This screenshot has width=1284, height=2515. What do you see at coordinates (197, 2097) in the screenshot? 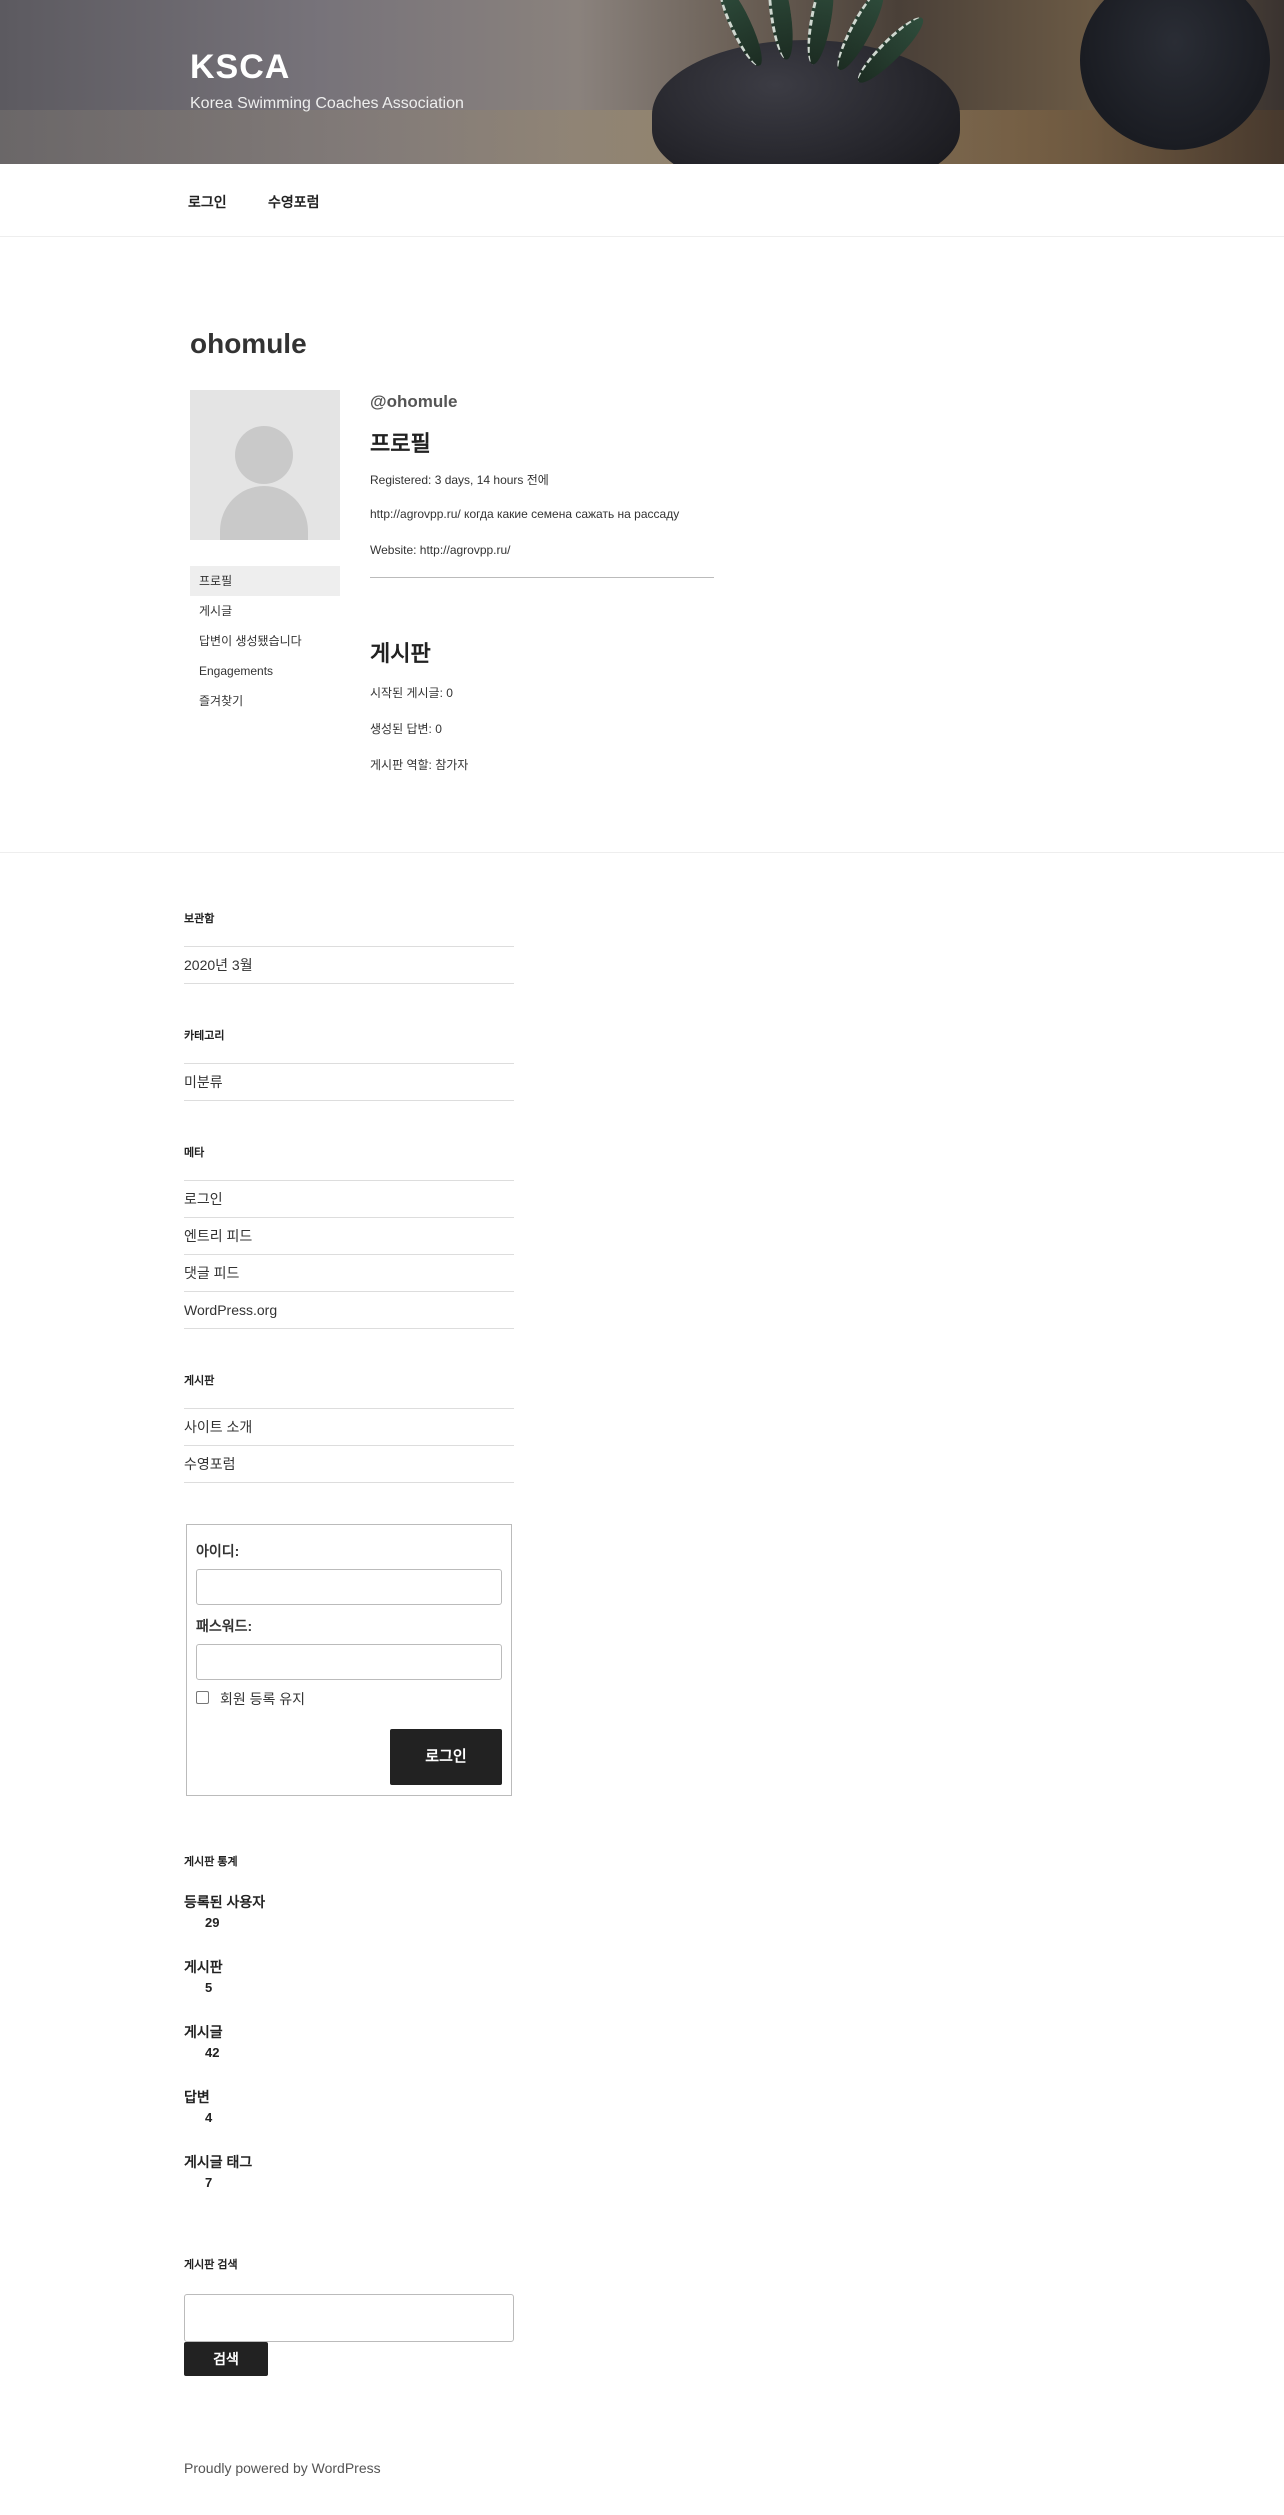
I see `stat-label-replies: 답변` at bounding box center [197, 2097].